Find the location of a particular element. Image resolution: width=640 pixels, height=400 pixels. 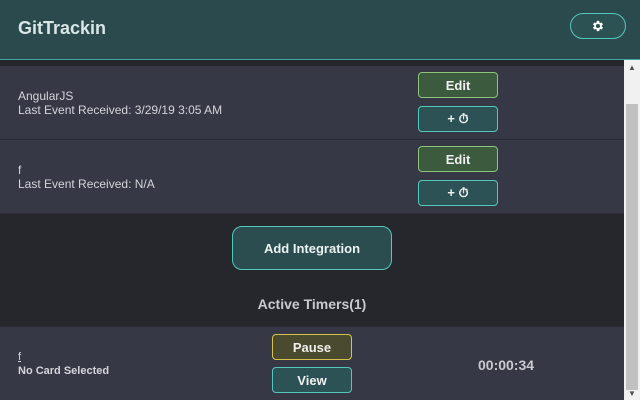

gear-icon is located at coordinates (598, 26).